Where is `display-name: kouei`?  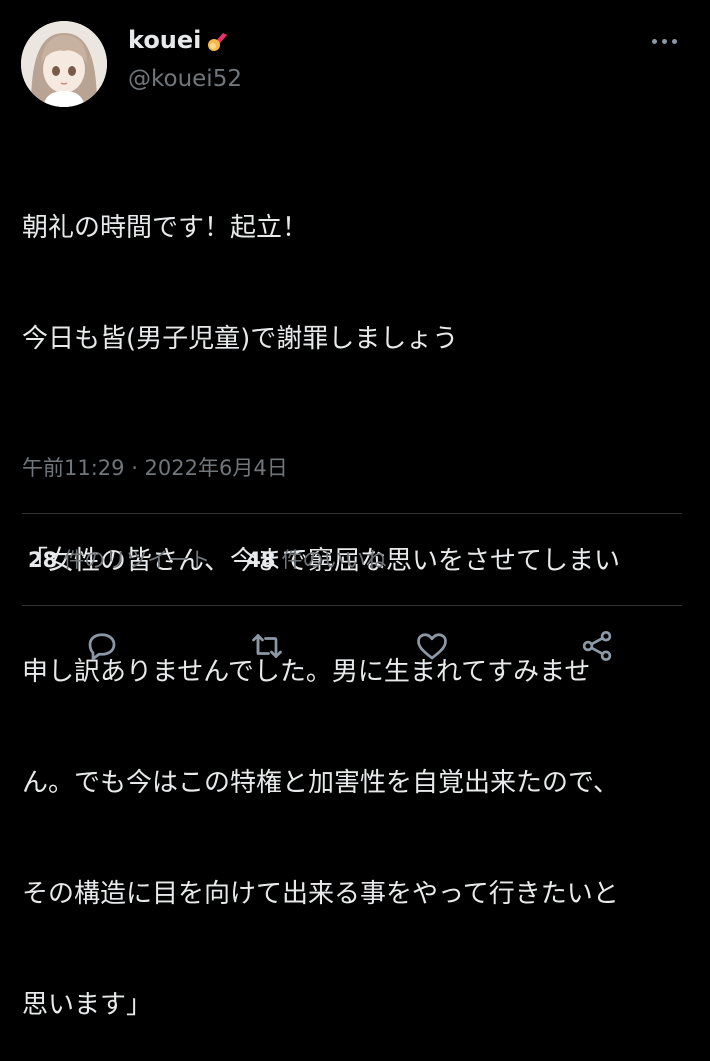 display-name: kouei is located at coordinates (164, 40).